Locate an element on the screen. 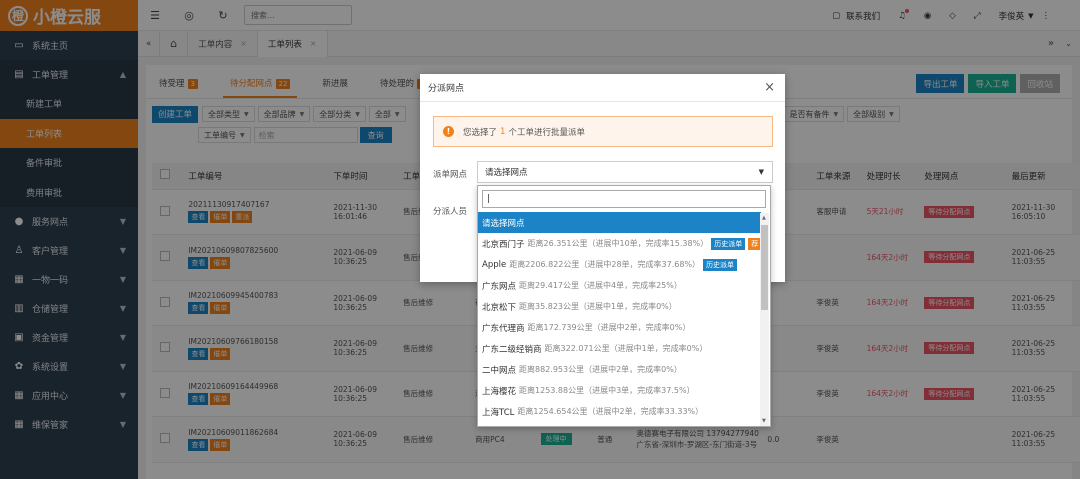  option-distance: 距离1254.654公里（进展中2单，完成率33.33%） is located at coordinates (610, 411).